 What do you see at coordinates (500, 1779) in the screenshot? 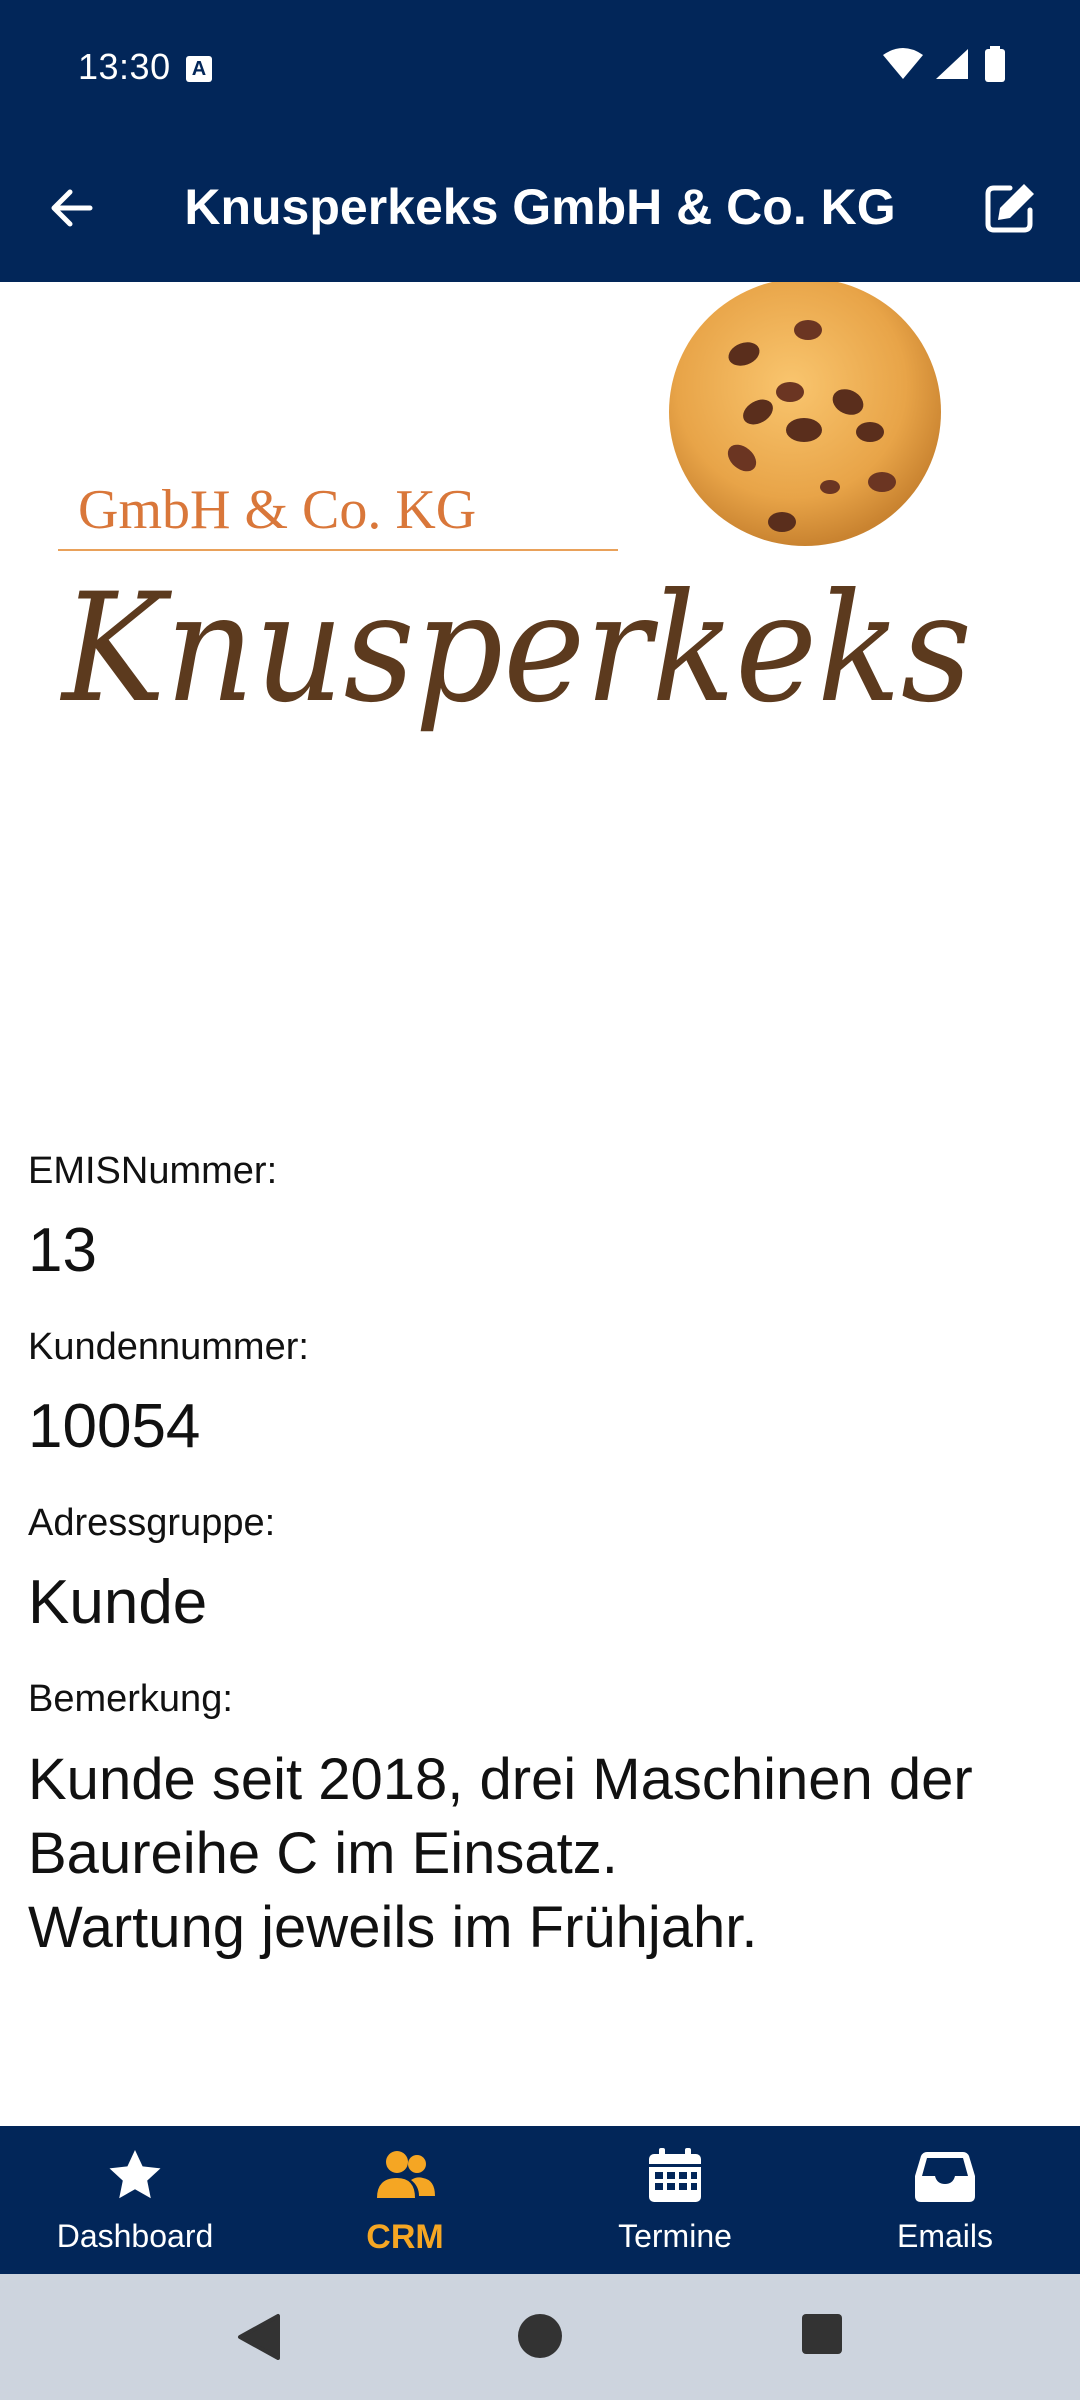
I see `bemerkung-line: Kunde seit 2018, drei Maschinen der` at bounding box center [500, 1779].